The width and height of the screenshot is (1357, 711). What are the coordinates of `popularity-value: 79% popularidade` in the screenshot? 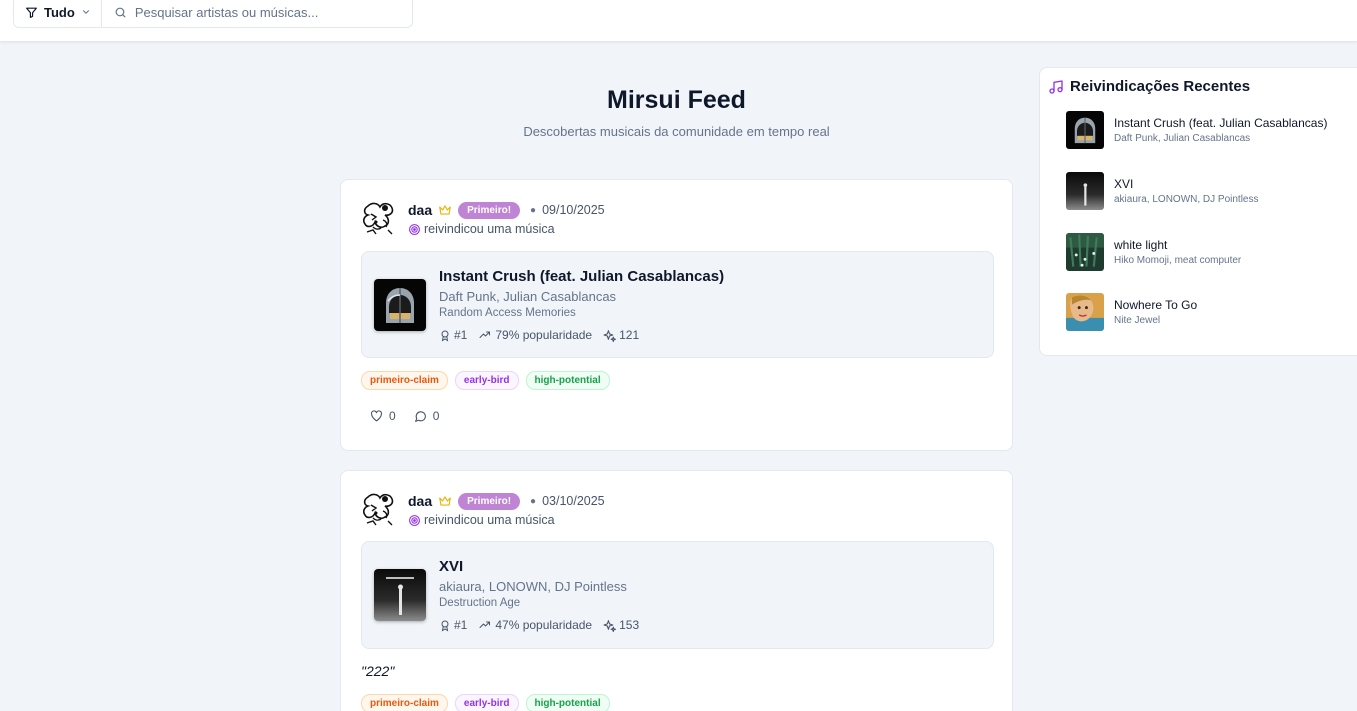 It's located at (544, 335).